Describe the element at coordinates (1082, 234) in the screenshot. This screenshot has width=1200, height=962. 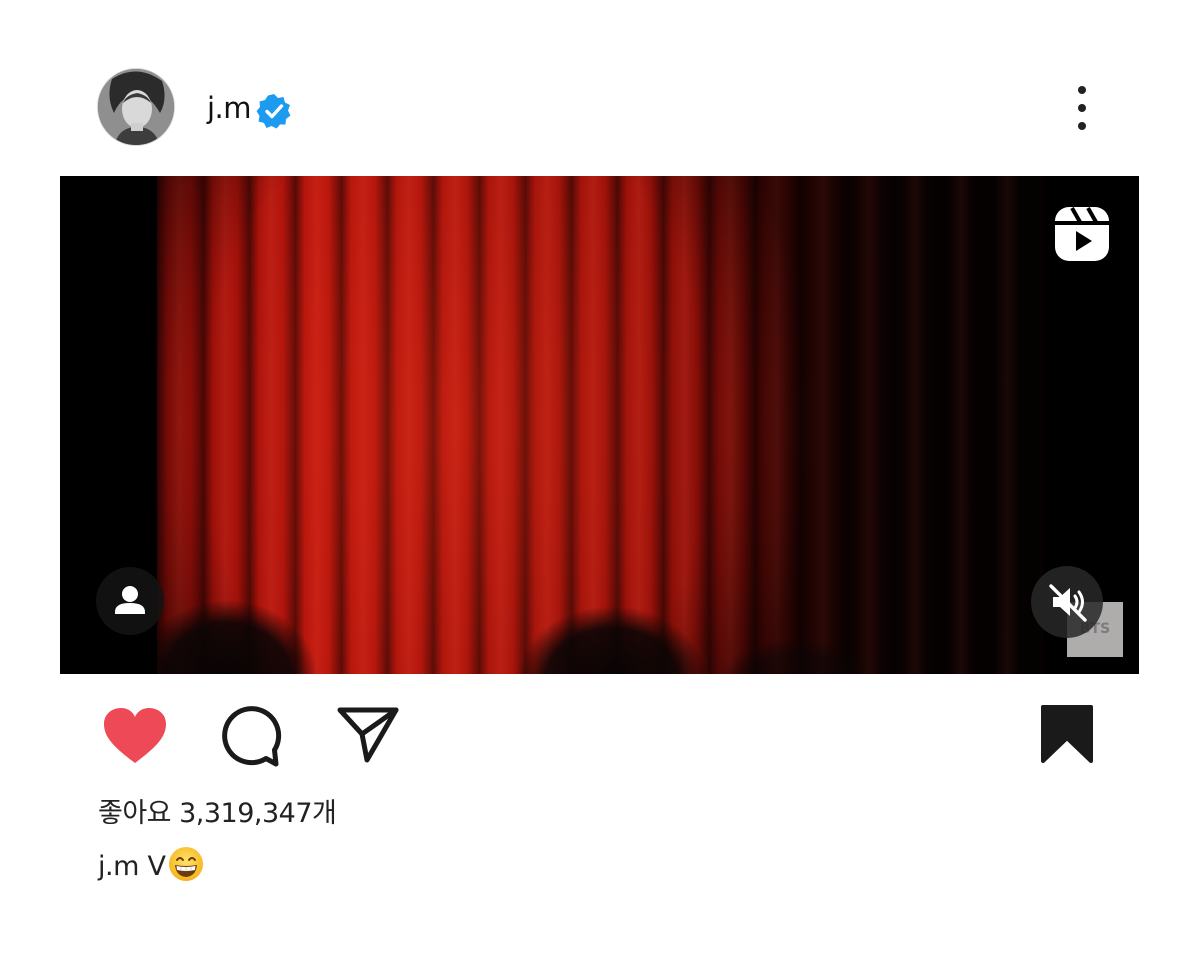
I see `reels-icon` at that location.